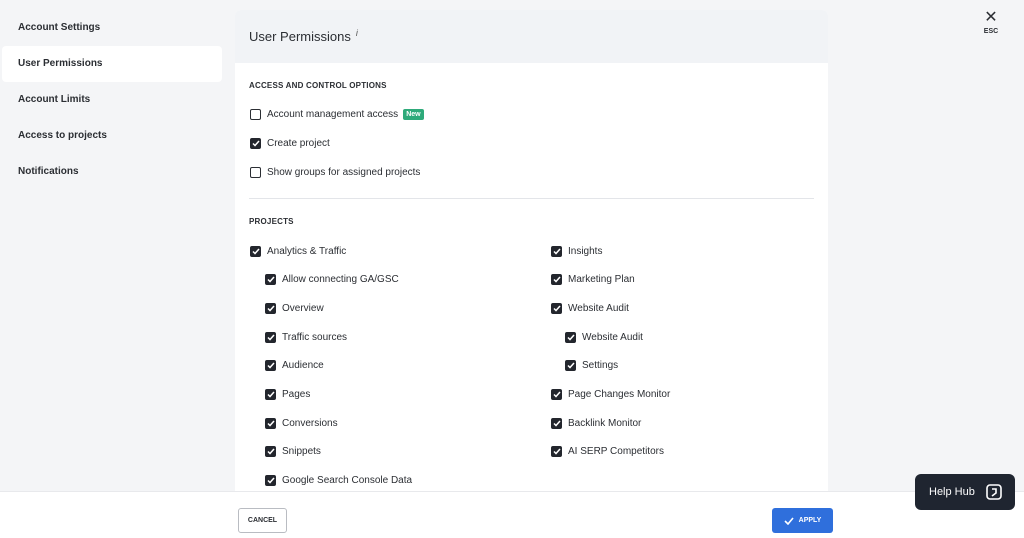 The height and width of the screenshot is (538, 1024). I want to click on permission-insights: Insights, so click(576, 251).